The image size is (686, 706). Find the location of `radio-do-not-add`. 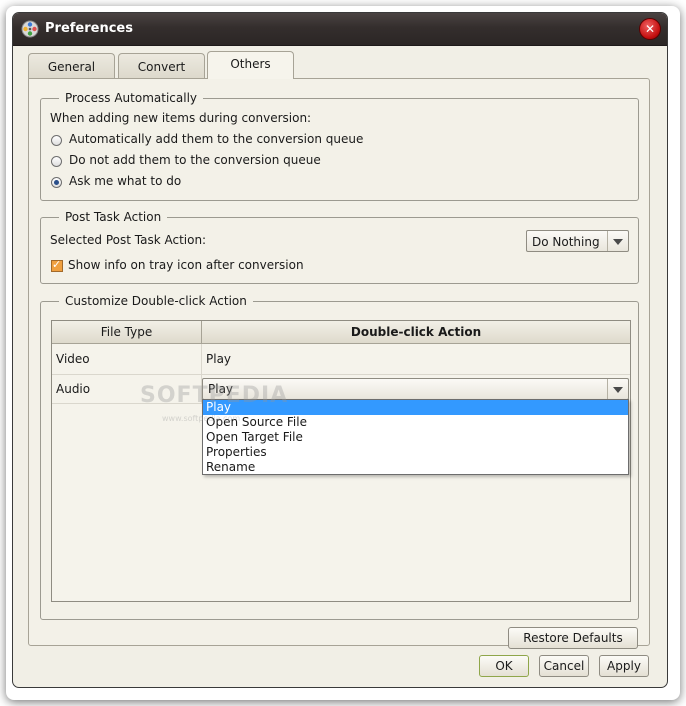

radio-do-not-add is located at coordinates (56, 161).